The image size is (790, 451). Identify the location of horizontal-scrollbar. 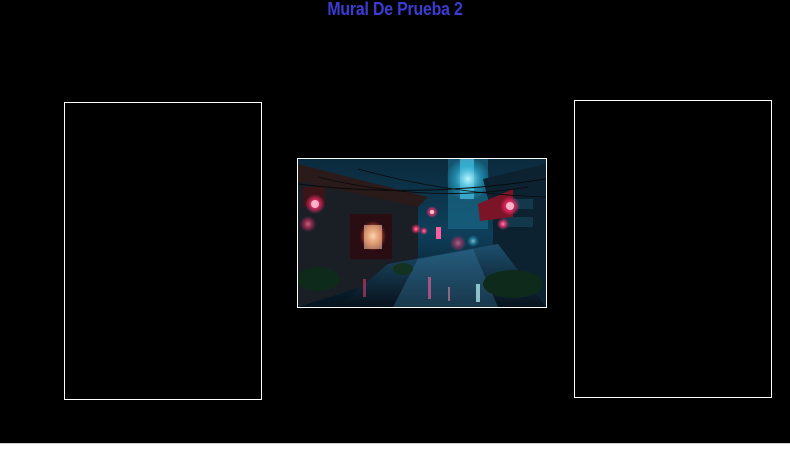
(395, 447).